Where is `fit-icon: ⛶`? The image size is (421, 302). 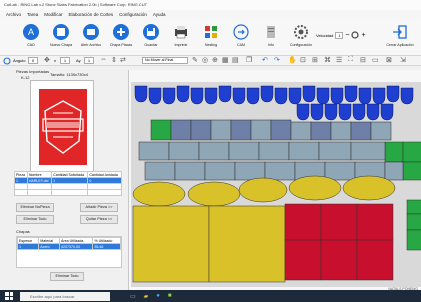
fit-icon: ⛶ is located at coordinates (350, 60).